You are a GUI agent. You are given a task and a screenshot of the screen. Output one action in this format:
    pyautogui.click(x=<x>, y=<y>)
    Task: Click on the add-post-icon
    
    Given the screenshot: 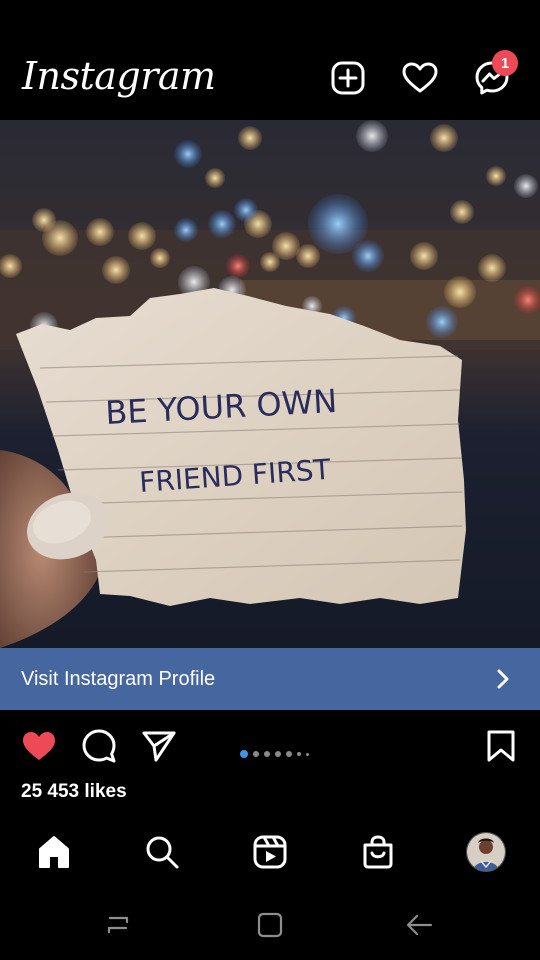 What is the action you would take?
    pyautogui.click(x=348, y=78)
    